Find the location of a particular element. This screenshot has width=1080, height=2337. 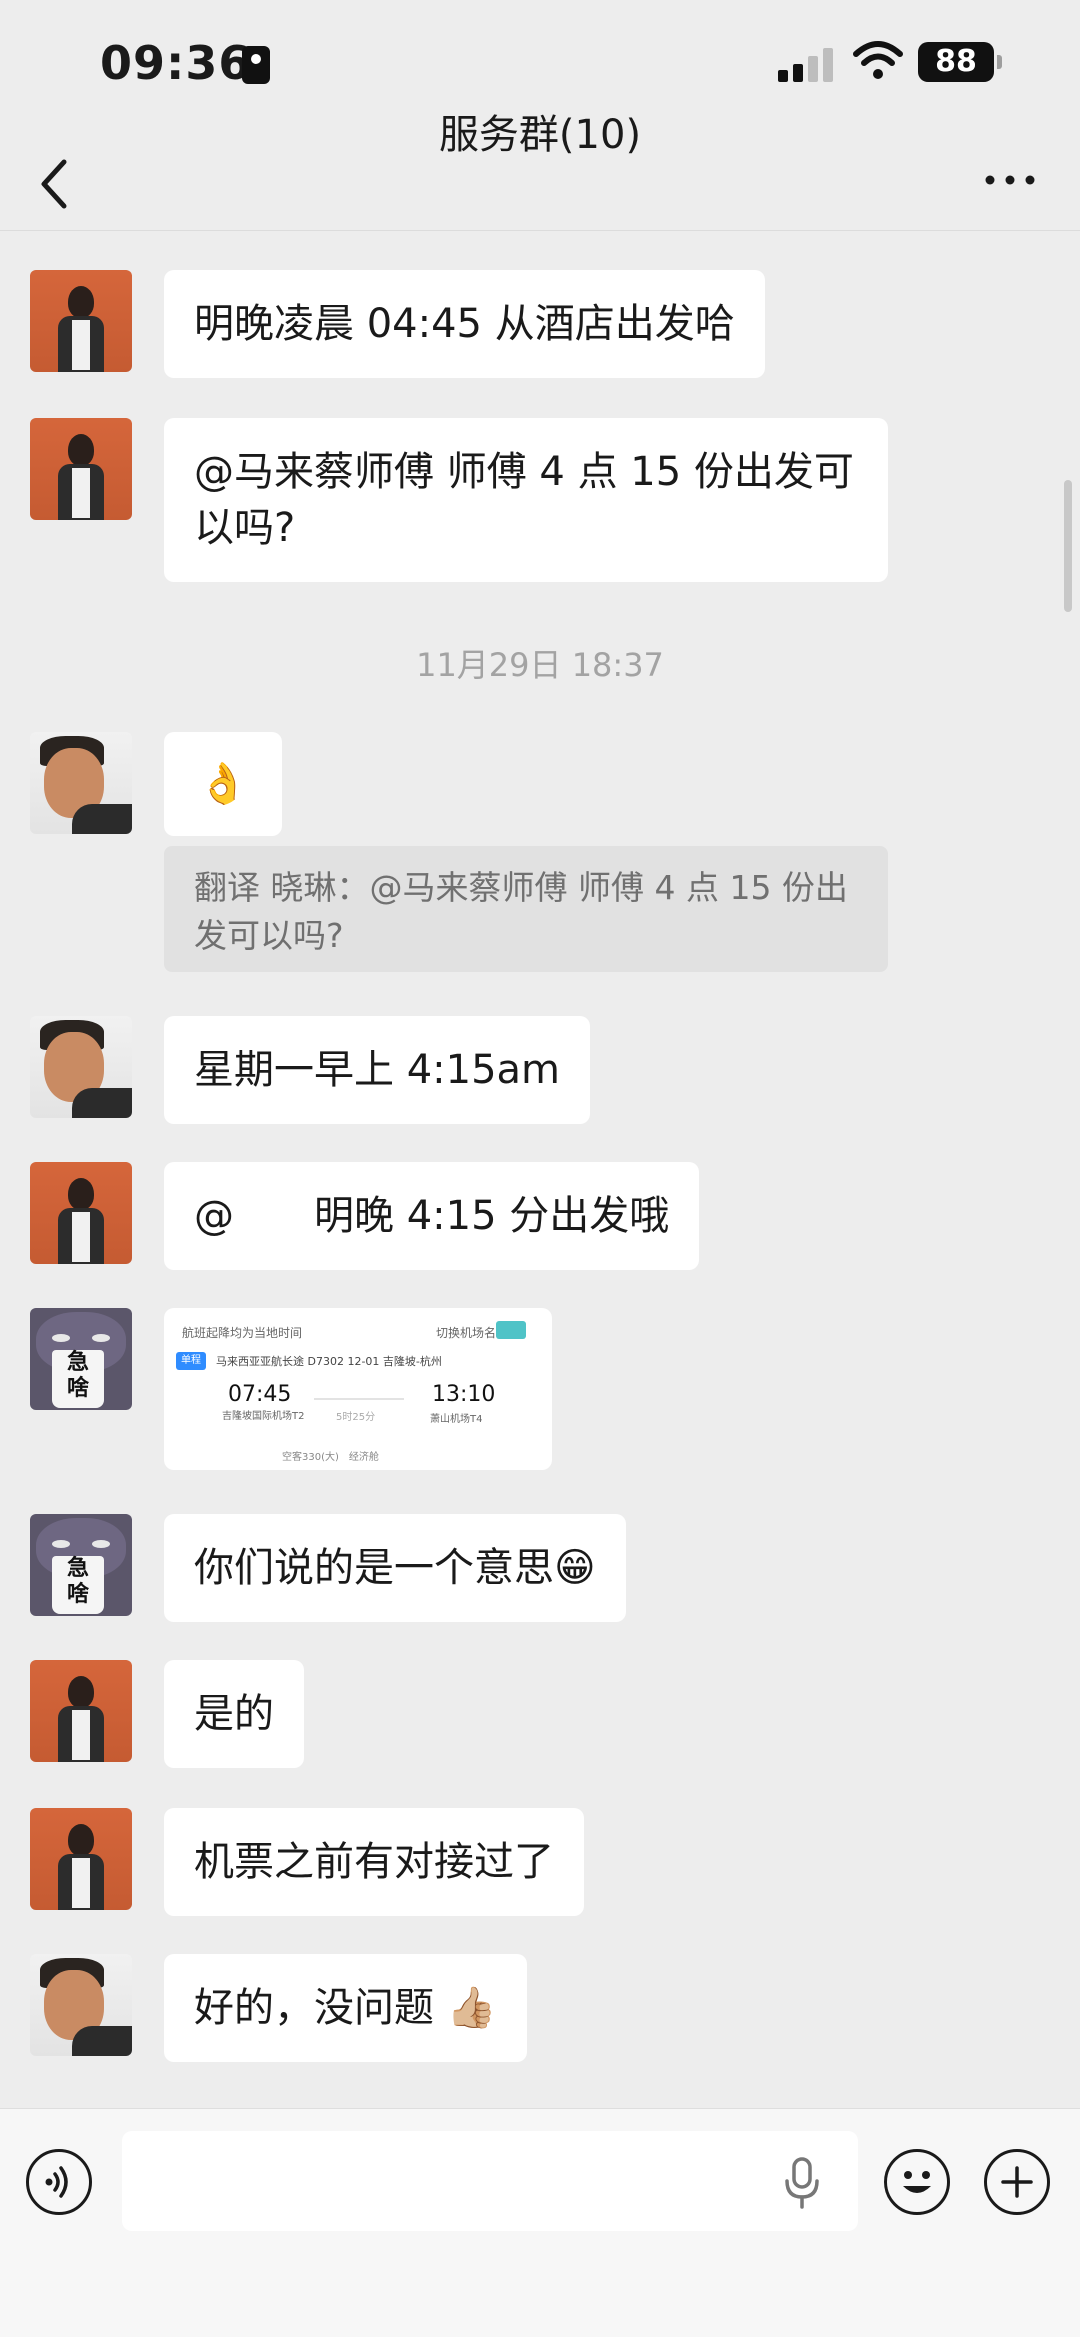

message-bubble: 好的，没问题 👍🏼 is located at coordinates (345, 2008).